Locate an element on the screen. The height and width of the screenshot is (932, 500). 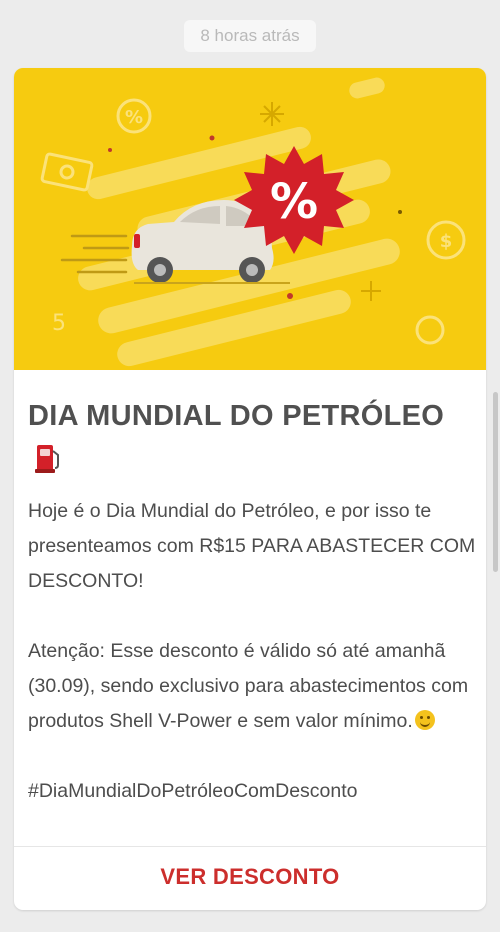
dollar-coin-icon: $ is located at coordinates (446, 240).